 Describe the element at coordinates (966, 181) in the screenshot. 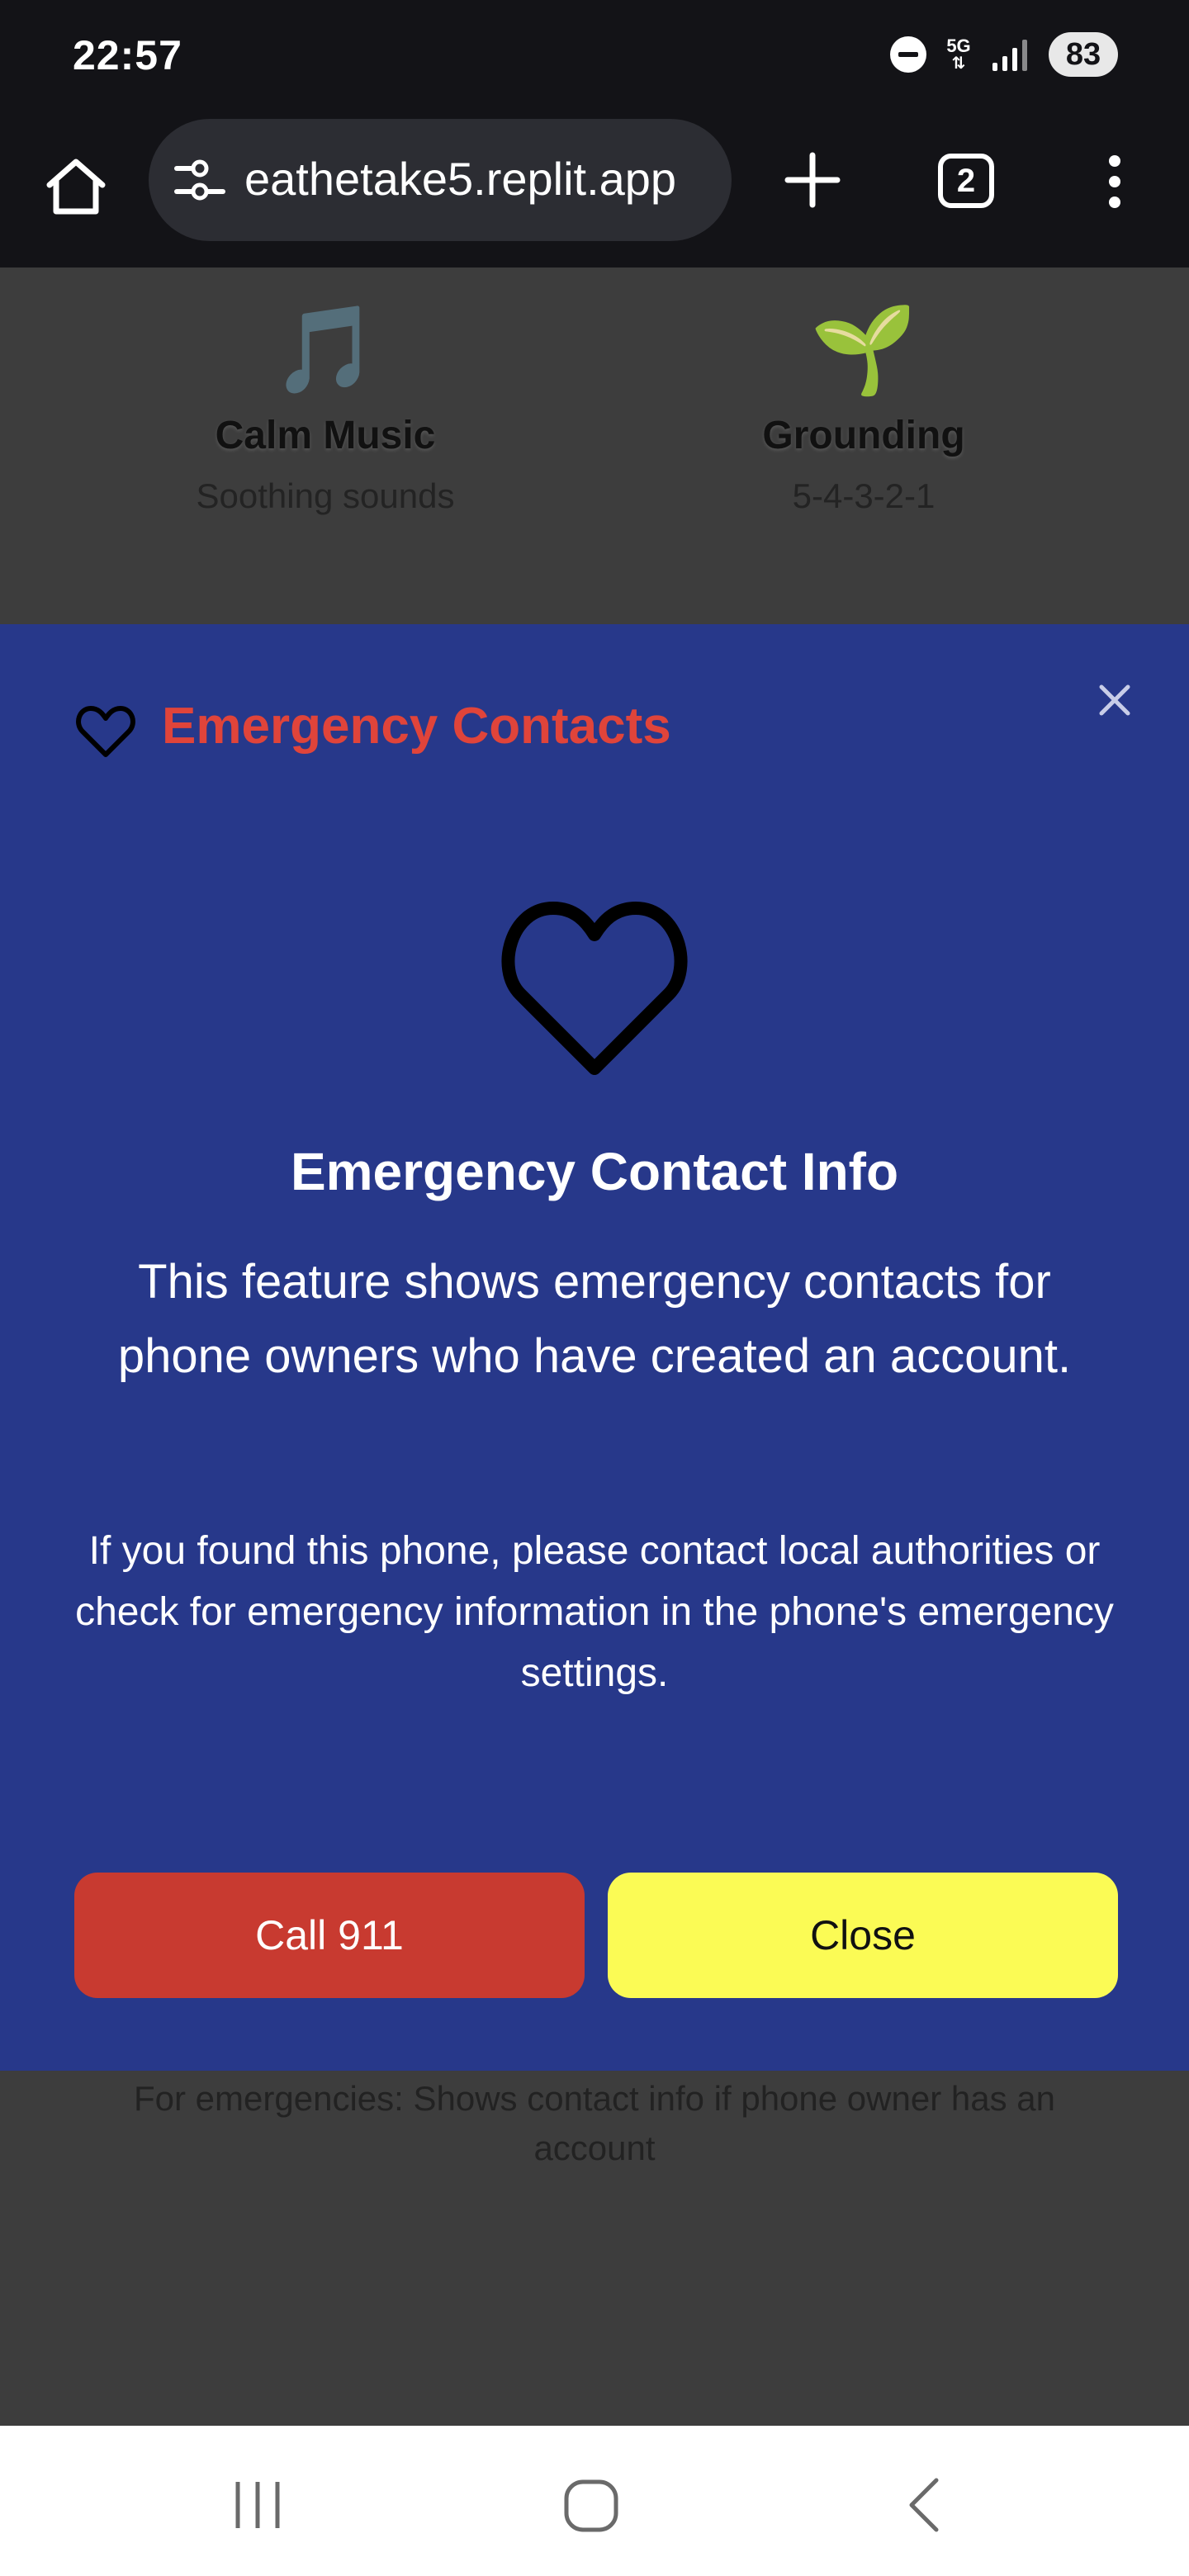

I see `tab-switcher-icon: 2` at that location.